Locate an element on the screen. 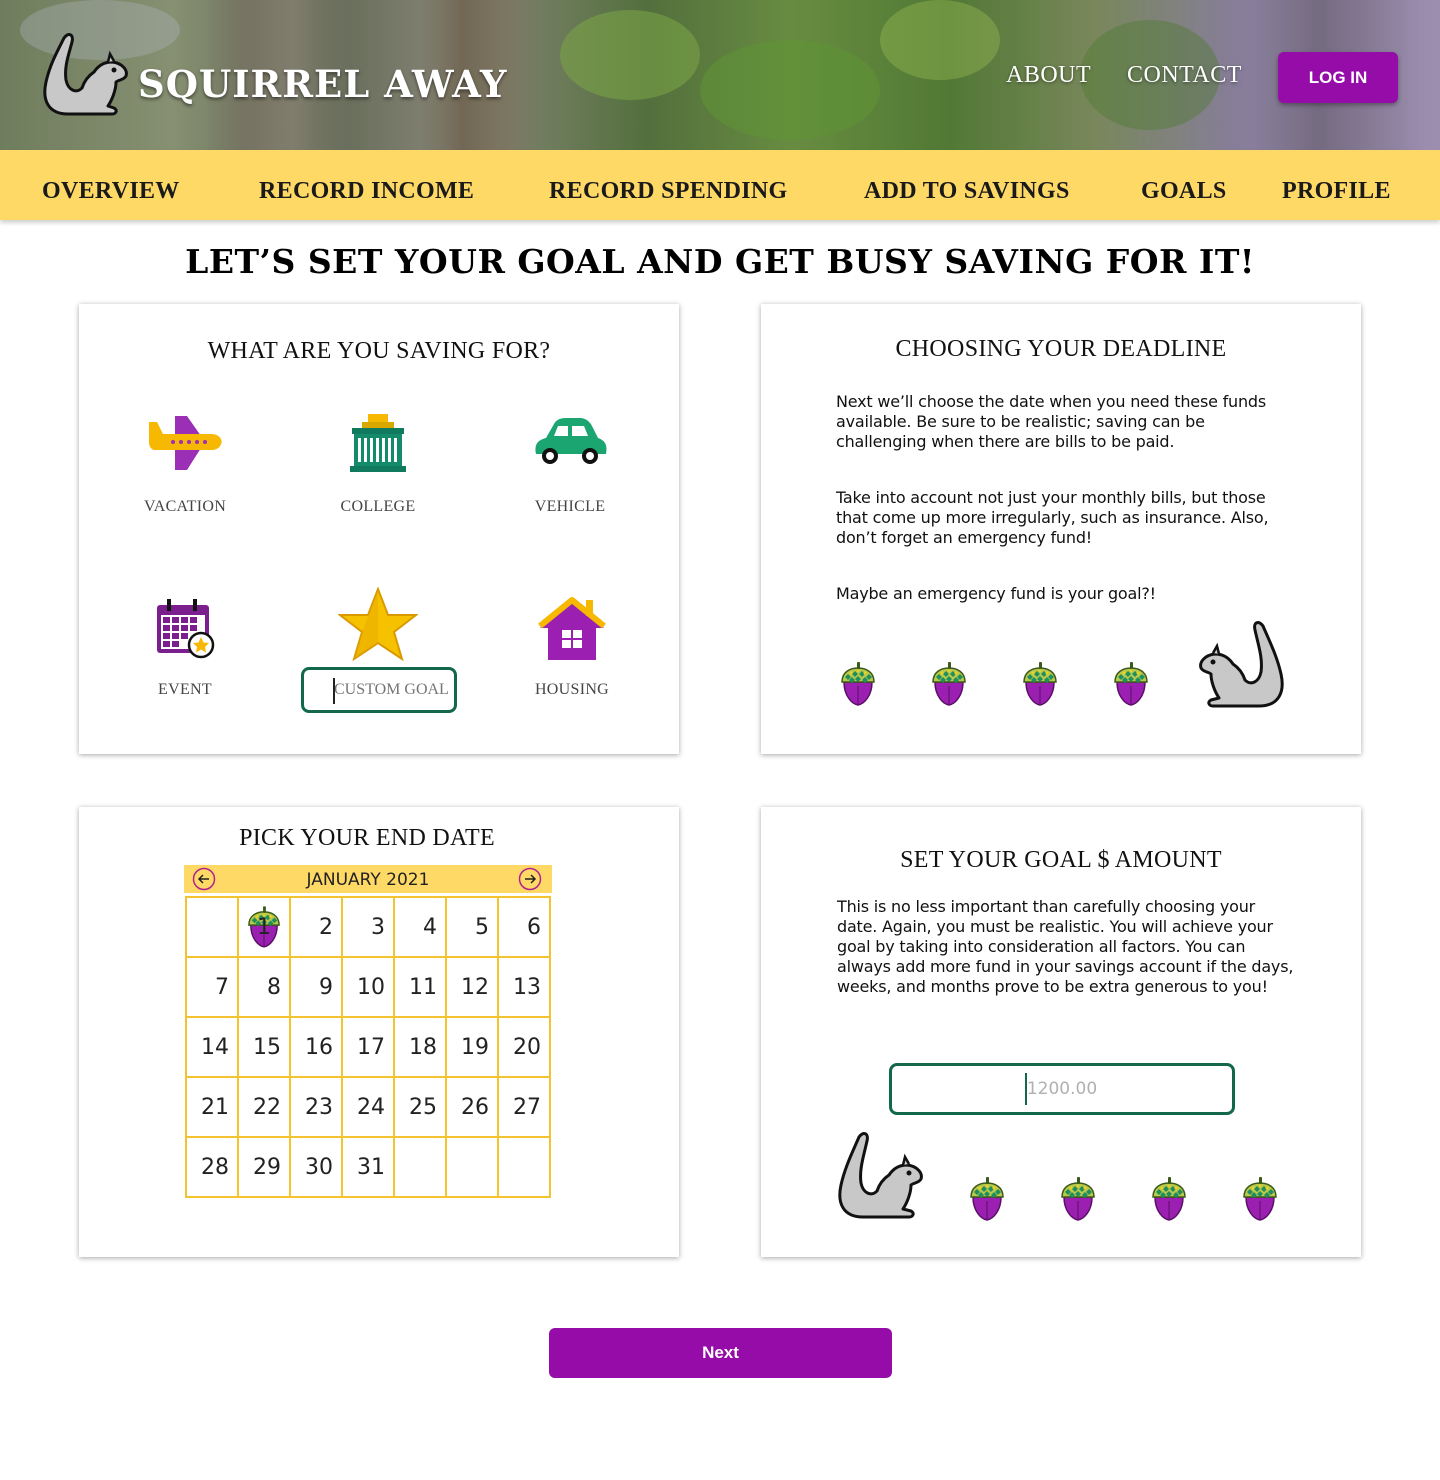 The height and width of the screenshot is (1480, 1440). goal-label-housing: HOUSING is located at coordinates (572, 689).